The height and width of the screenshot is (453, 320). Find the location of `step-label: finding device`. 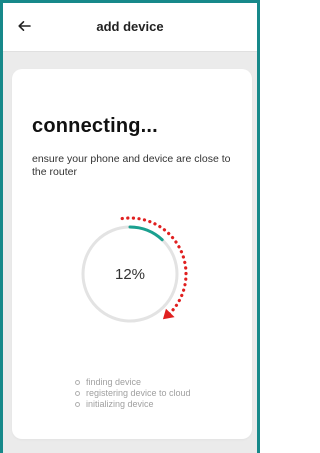

step-label: finding device is located at coordinates (114, 382).